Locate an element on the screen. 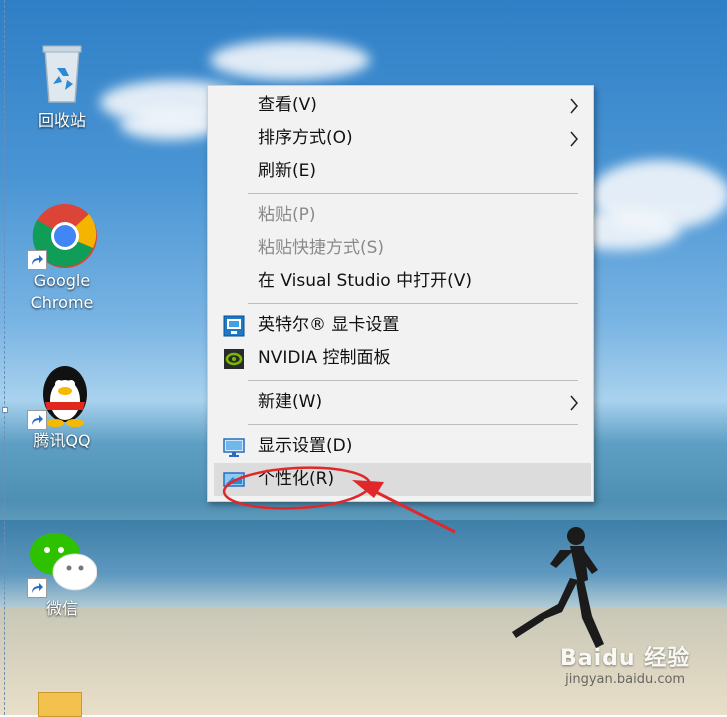  runner-silhouette is located at coordinates (558, 587).